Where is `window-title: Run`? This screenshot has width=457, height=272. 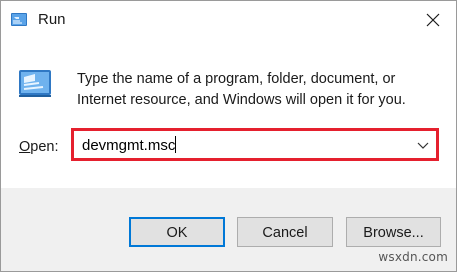 window-title: Run is located at coordinates (52, 19).